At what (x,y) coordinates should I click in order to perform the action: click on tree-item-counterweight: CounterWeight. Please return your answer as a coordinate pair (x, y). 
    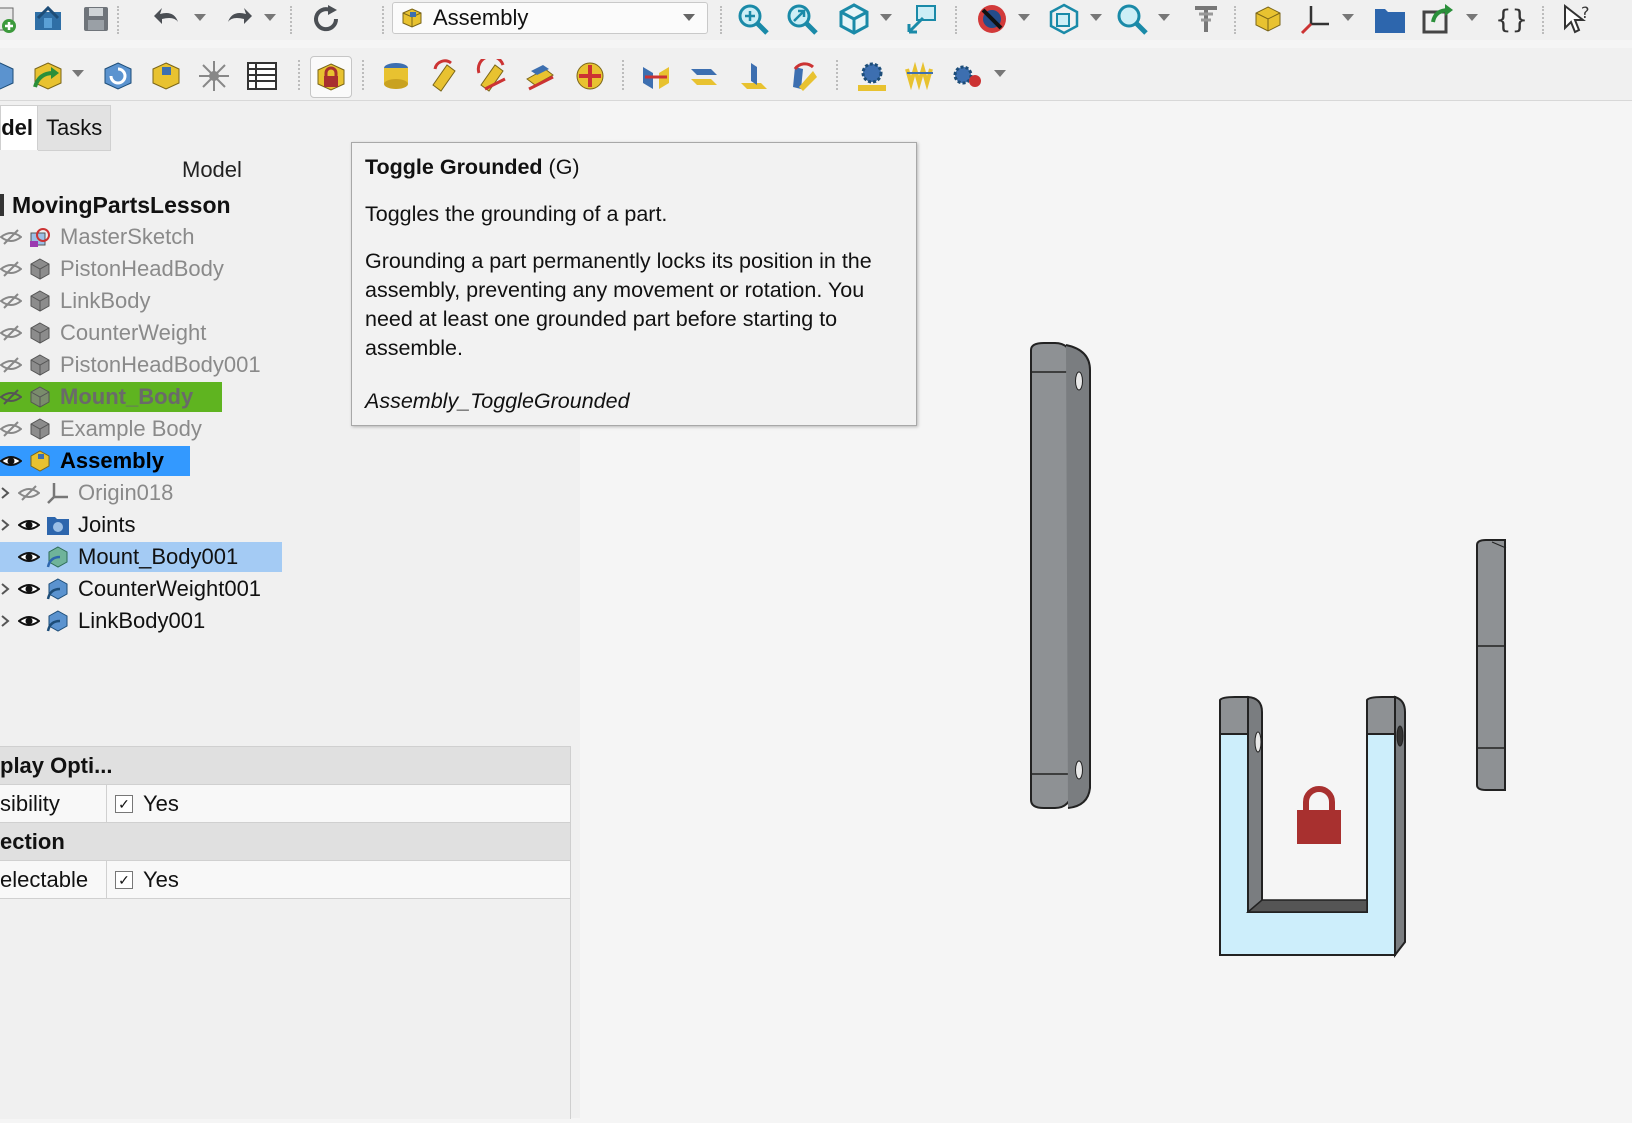
    Looking at the image, I should click on (103, 333).